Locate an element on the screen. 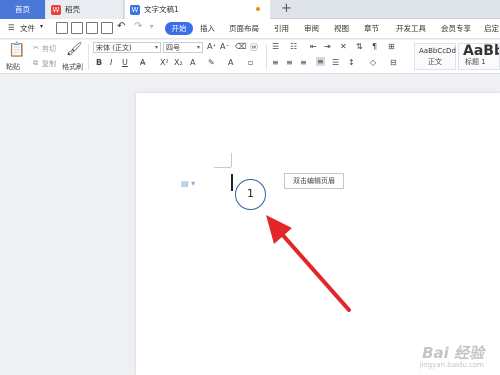  watermark-url: jingyan.baidu.com is located at coordinates (451, 365).